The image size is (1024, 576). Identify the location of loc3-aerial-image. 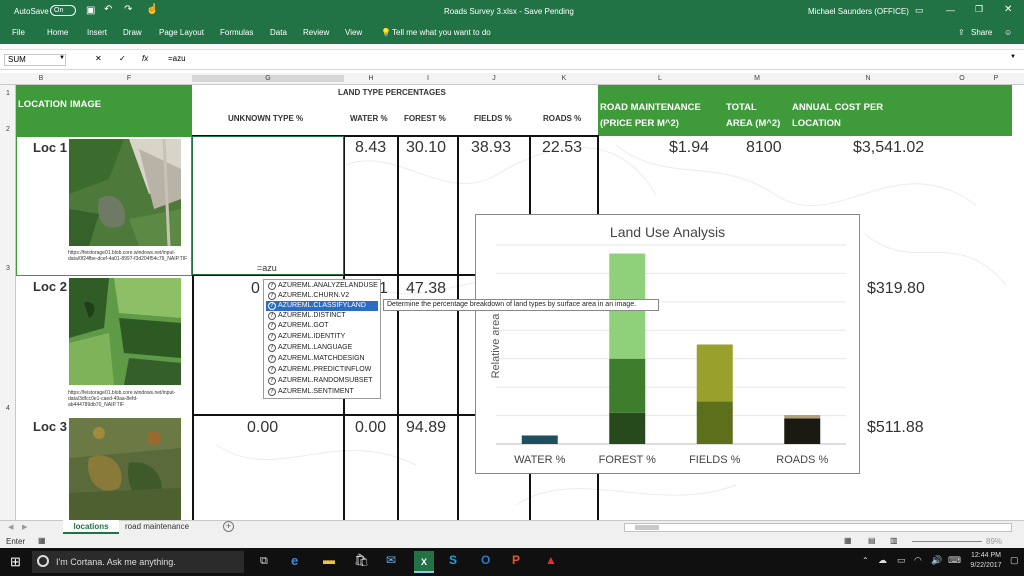
(125, 469).